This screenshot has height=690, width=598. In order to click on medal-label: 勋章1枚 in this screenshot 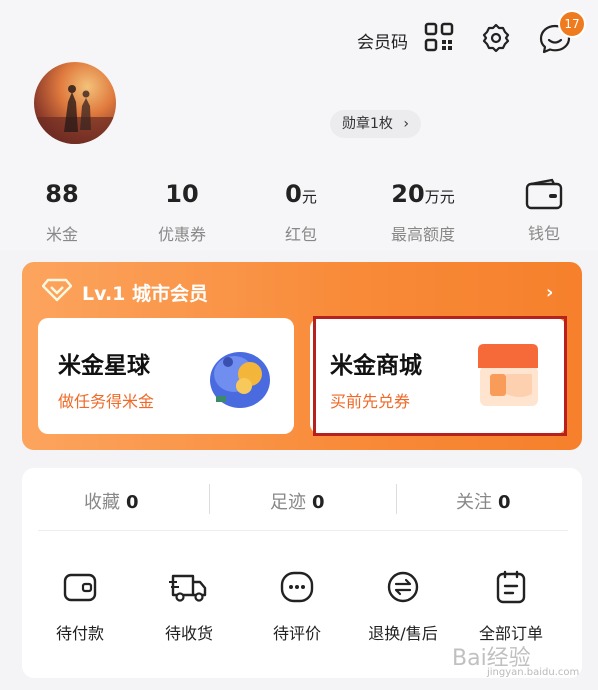, I will do `click(367, 124)`.